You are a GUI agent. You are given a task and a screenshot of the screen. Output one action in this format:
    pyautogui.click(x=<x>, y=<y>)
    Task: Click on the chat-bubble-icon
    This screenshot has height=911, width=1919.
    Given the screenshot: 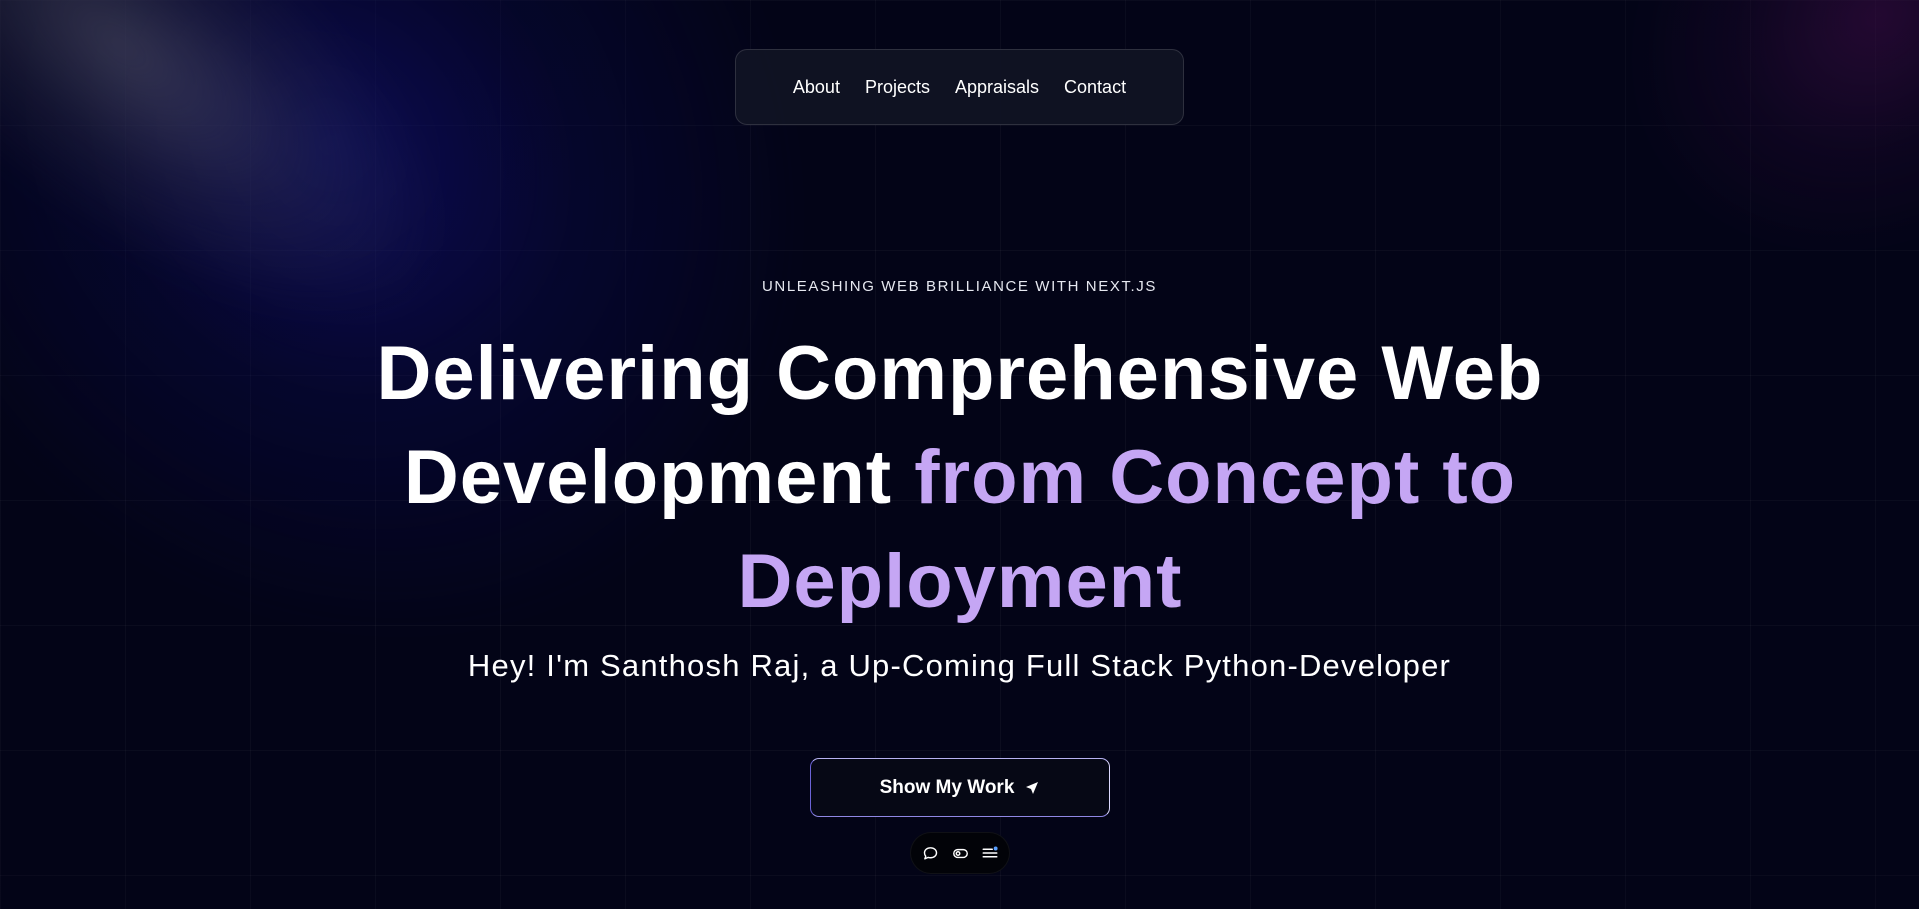 What is the action you would take?
    pyautogui.click(x=930, y=853)
    